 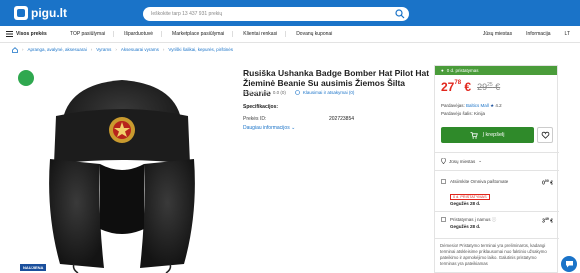 I want to click on breadcrumb-item: Apranga, avalynė, aksesuarai, so click(x=57, y=50).